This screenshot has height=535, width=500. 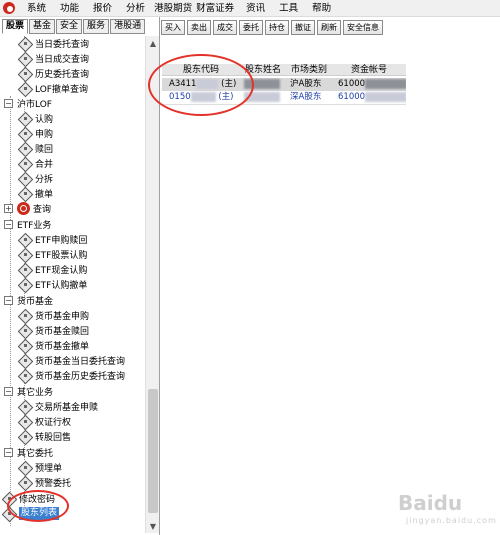 I want to click on tree-item-exchange-fund: 交易所基金申赎, so click(x=58, y=406).